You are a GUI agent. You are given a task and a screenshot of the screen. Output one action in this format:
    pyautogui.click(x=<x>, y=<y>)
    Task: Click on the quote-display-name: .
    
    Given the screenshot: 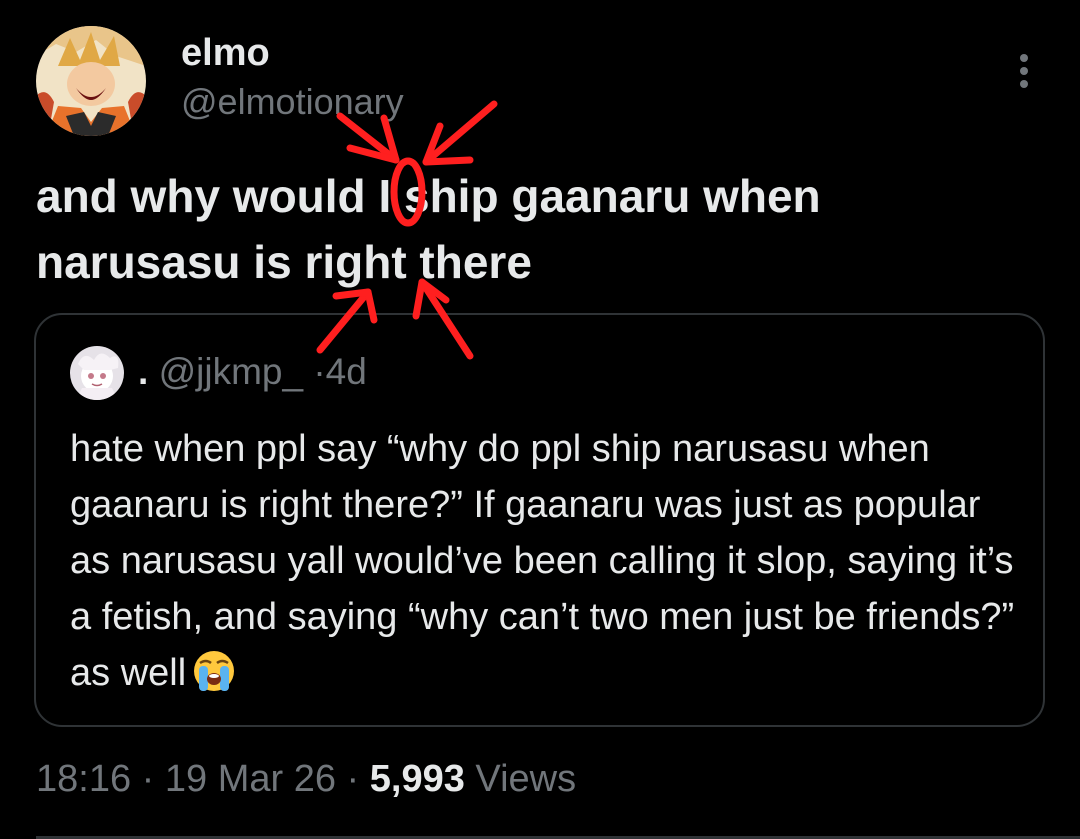 What is the action you would take?
    pyautogui.click(x=143, y=371)
    